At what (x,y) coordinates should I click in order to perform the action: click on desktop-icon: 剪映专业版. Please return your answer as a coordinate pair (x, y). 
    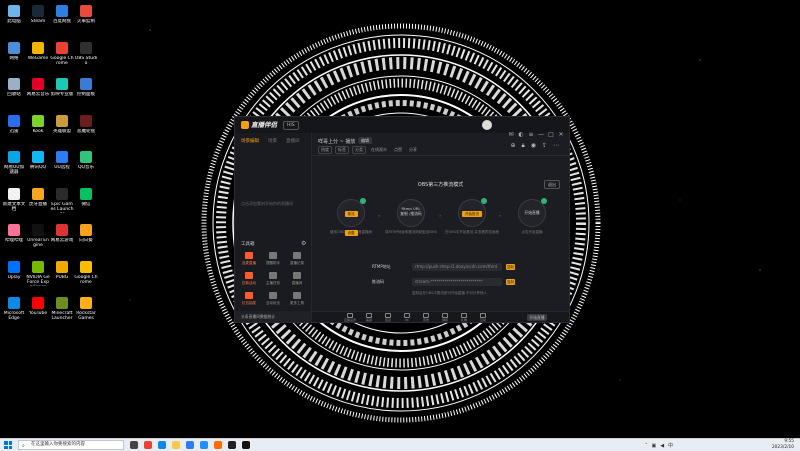
    Looking at the image, I should click on (62, 92).